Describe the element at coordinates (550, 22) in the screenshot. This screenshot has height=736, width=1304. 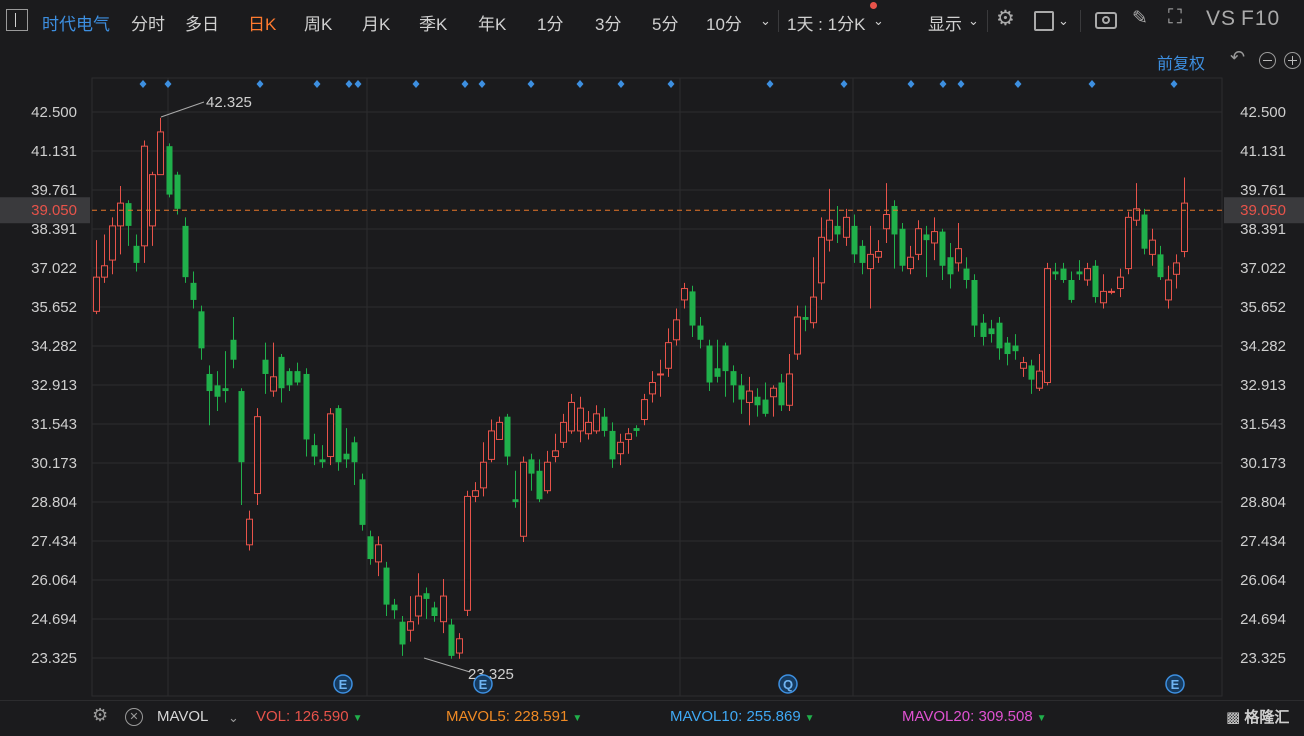
I see `tab-1min: 1分` at that location.